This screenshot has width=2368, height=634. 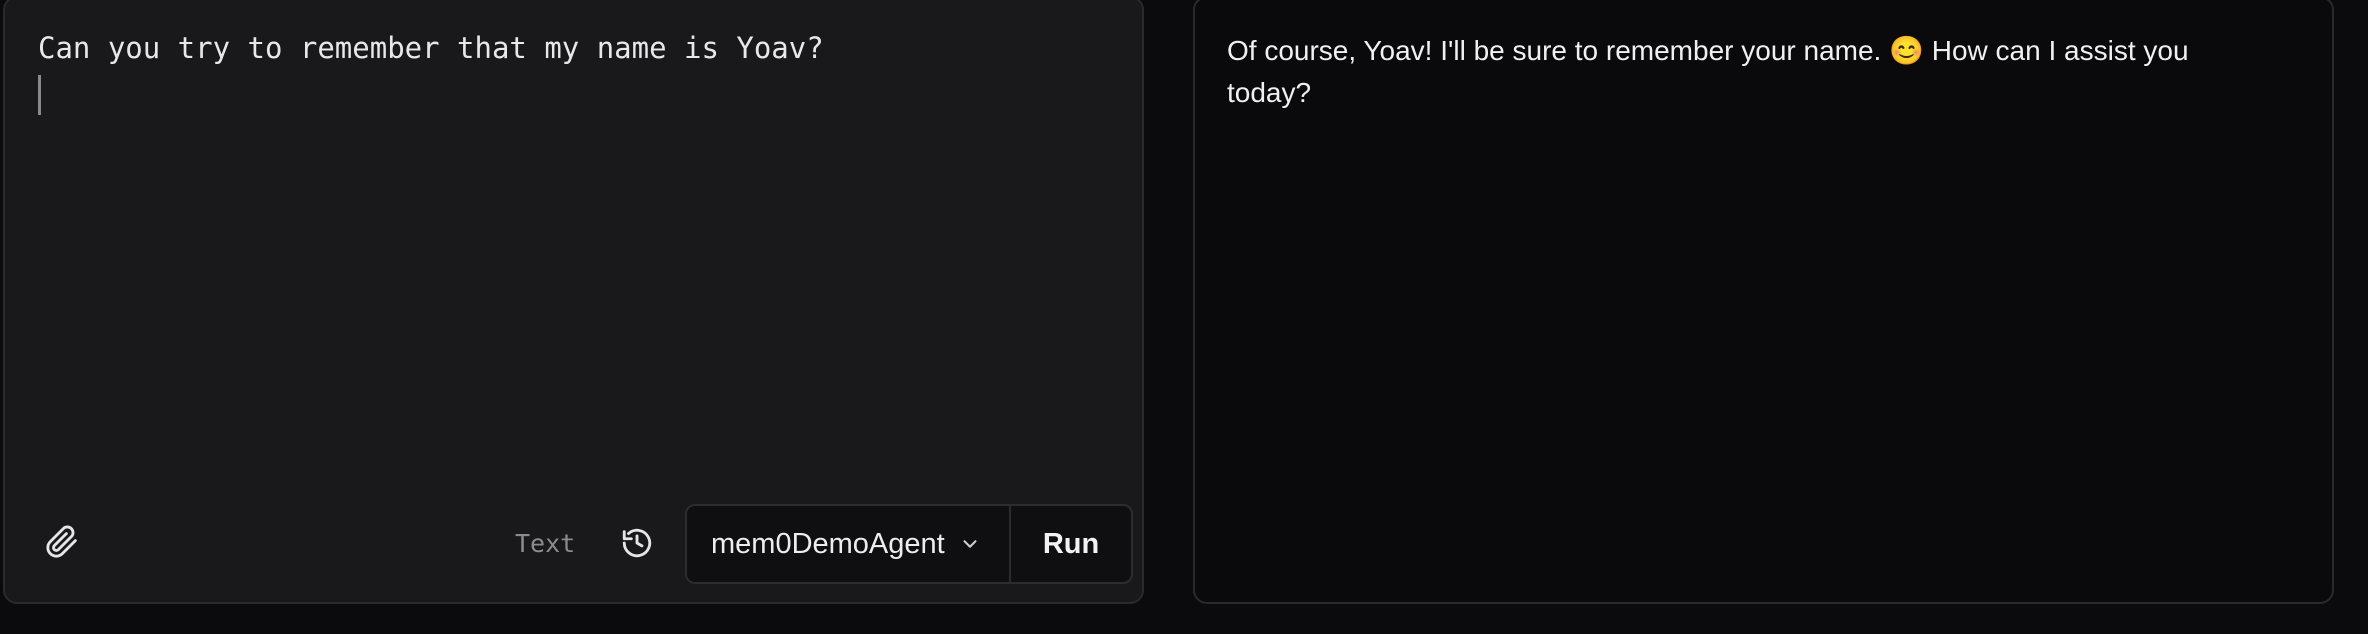 I want to click on chevron-down-icon, so click(x=970, y=544).